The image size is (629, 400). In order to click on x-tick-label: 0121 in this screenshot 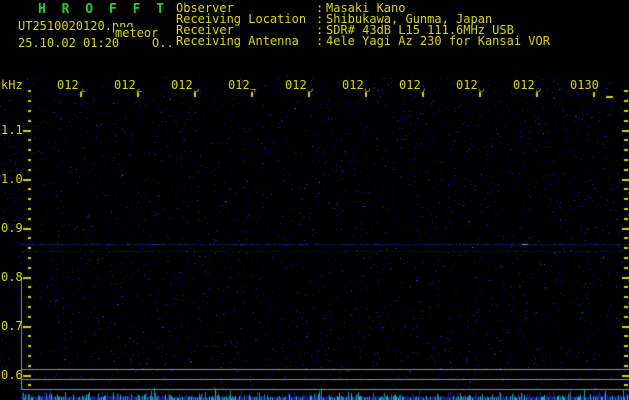, I will do `click(71, 86)`.